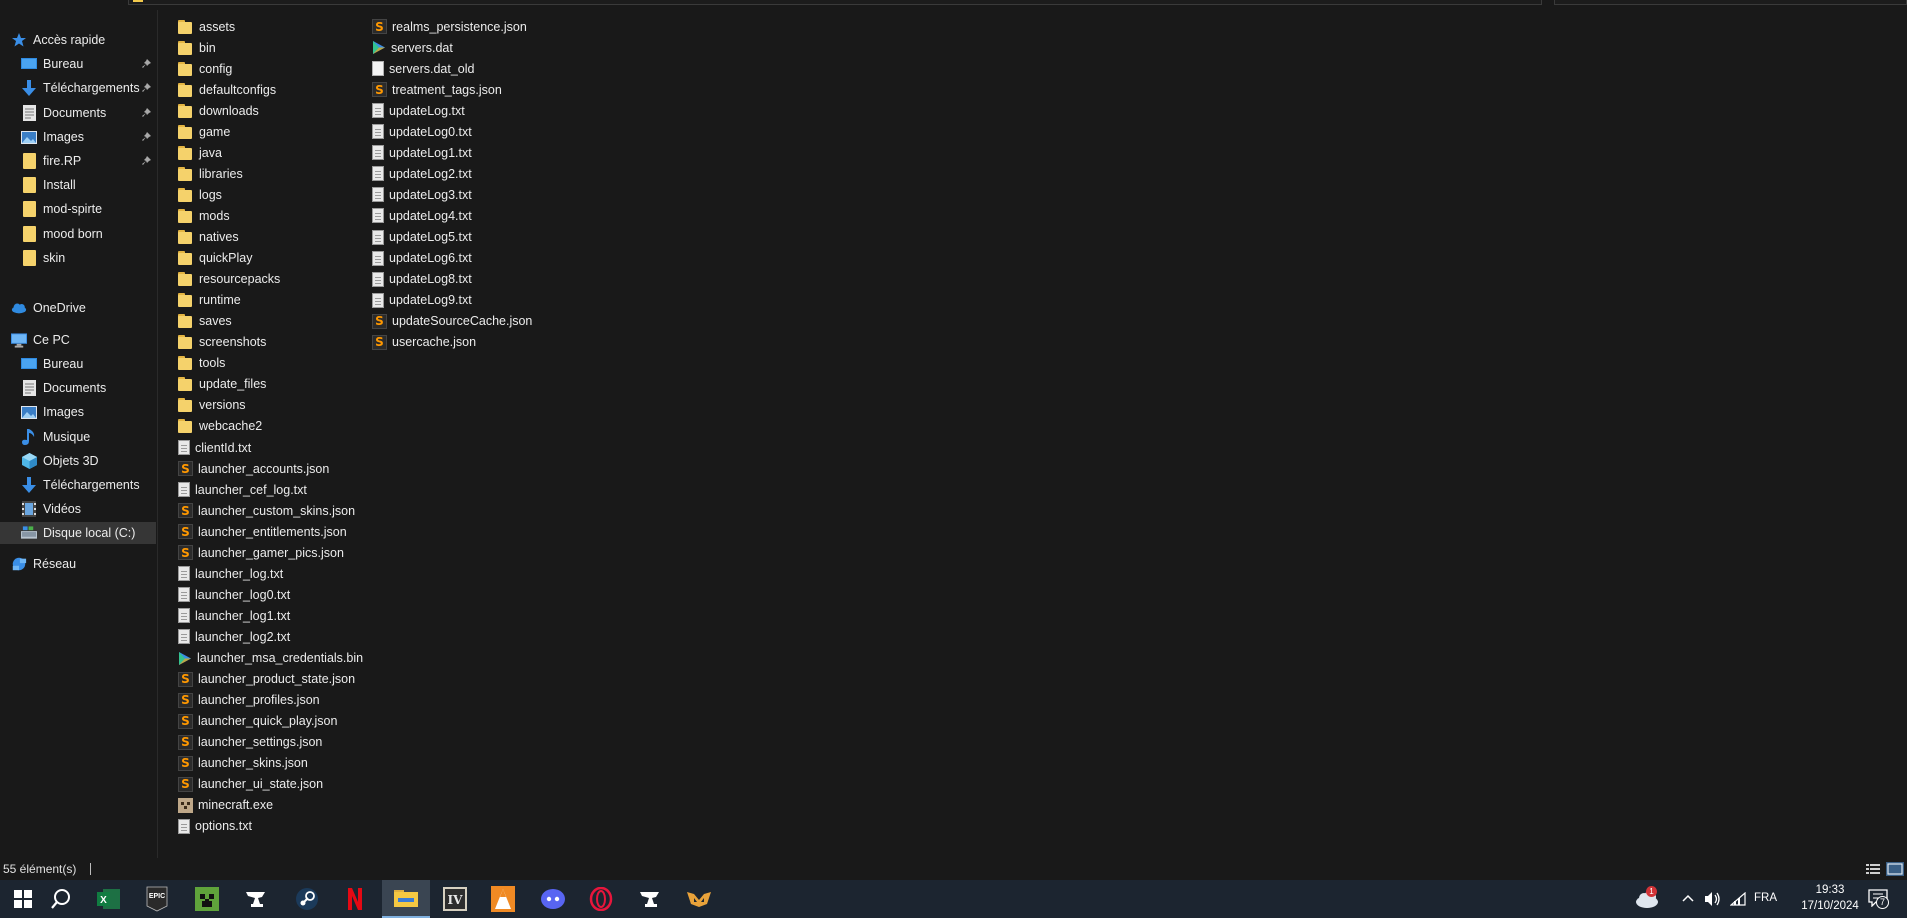 This screenshot has height=918, width=1907. Describe the element at coordinates (200, 152) in the screenshot. I see `file-item: java` at that location.